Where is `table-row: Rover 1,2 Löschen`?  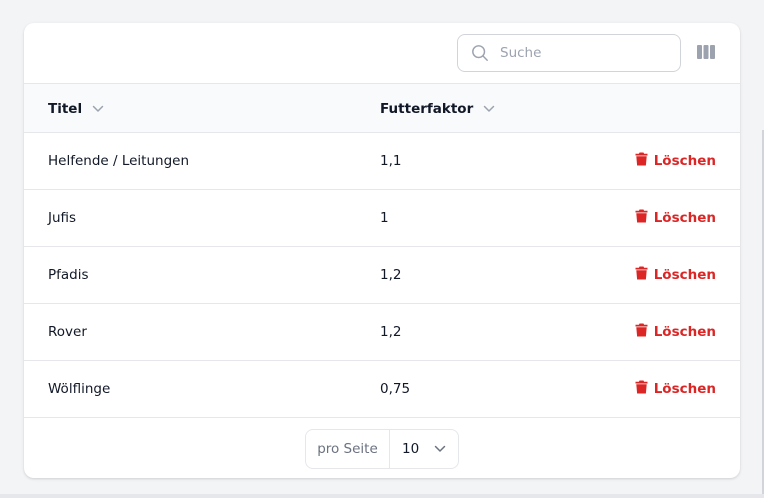
table-row: Rover 1,2 Löschen is located at coordinates (382, 332).